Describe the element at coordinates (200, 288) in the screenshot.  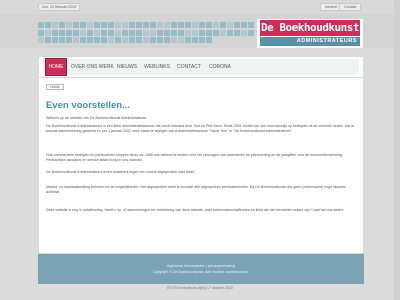
I see `footer-credit: ROTR Innovations vijftig 17 oktober 2020` at that location.